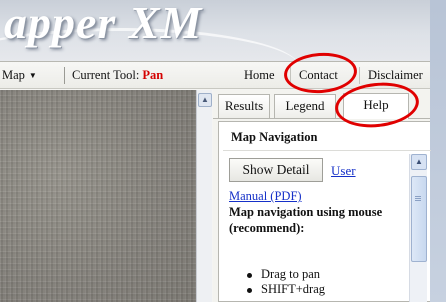 The width and height of the screenshot is (446, 302). What do you see at coordinates (376, 106) in the screenshot?
I see `tab-help: Help` at bounding box center [376, 106].